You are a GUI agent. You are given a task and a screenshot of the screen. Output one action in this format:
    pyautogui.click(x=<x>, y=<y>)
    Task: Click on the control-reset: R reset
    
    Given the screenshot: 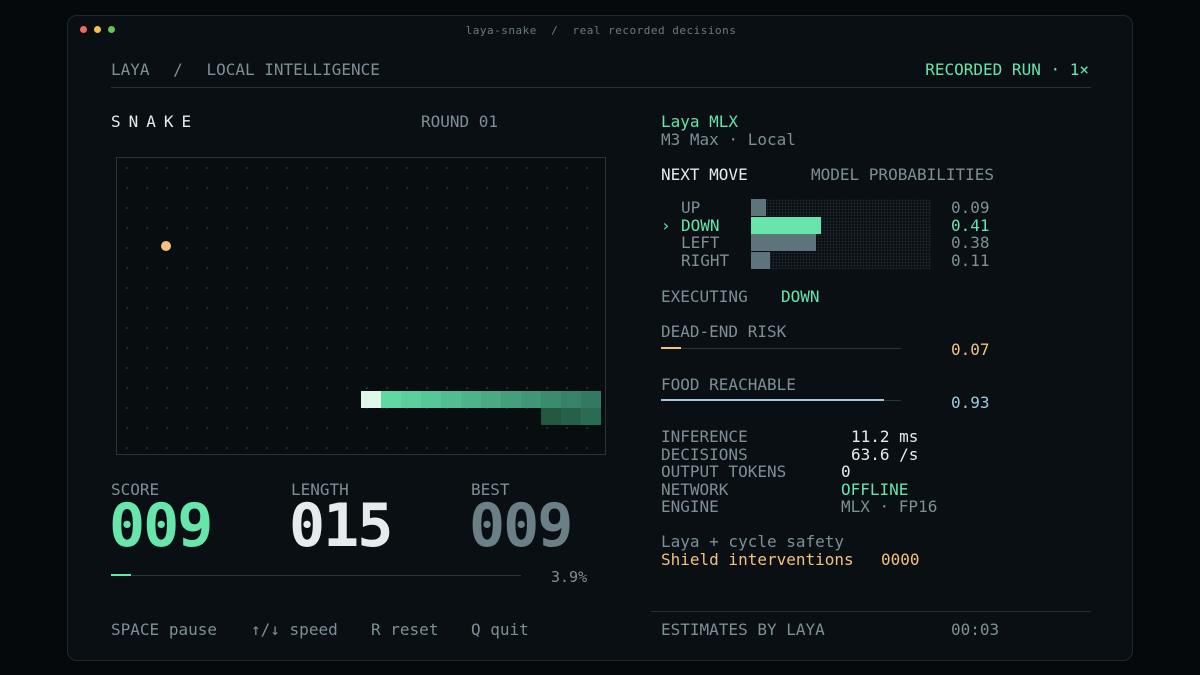 What is the action you would take?
    pyautogui.click(x=404, y=629)
    